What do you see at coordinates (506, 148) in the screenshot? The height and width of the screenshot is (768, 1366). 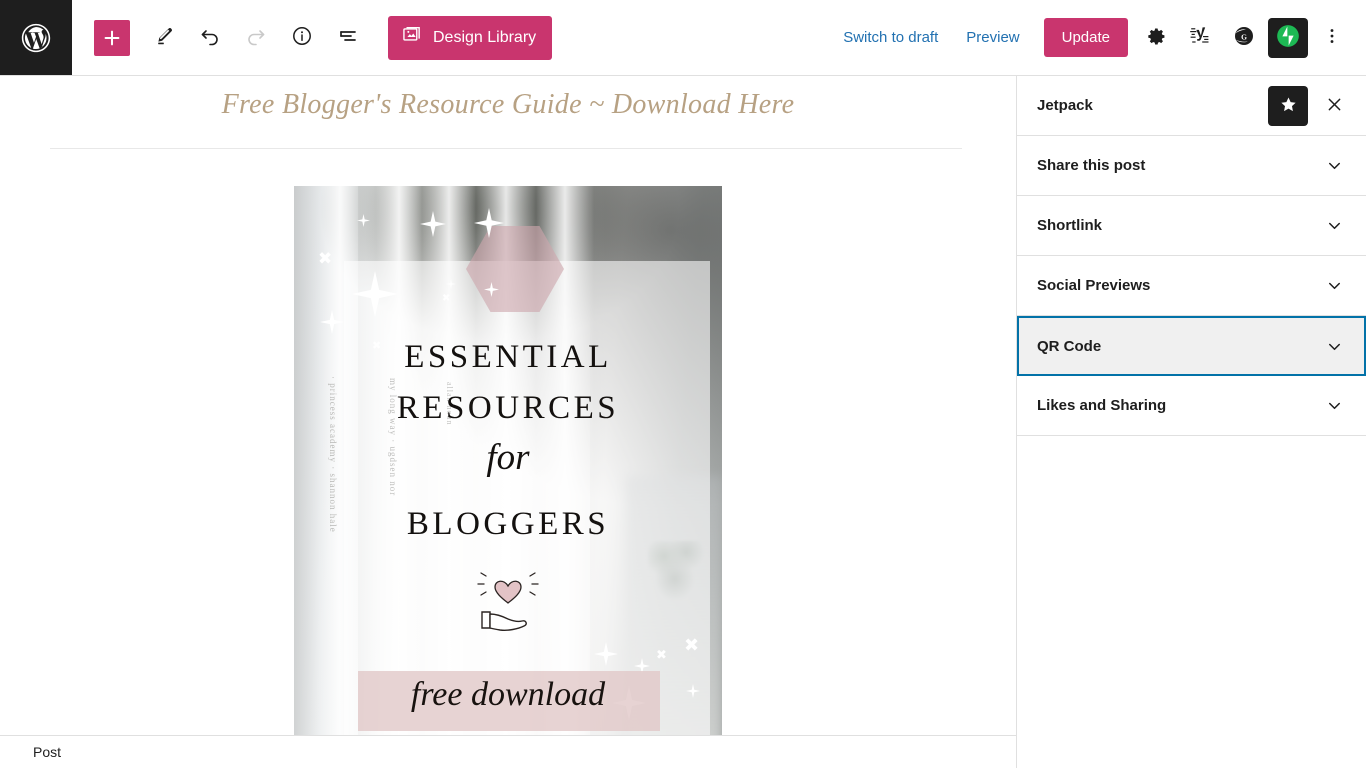 I see `title-separator` at bounding box center [506, 148].